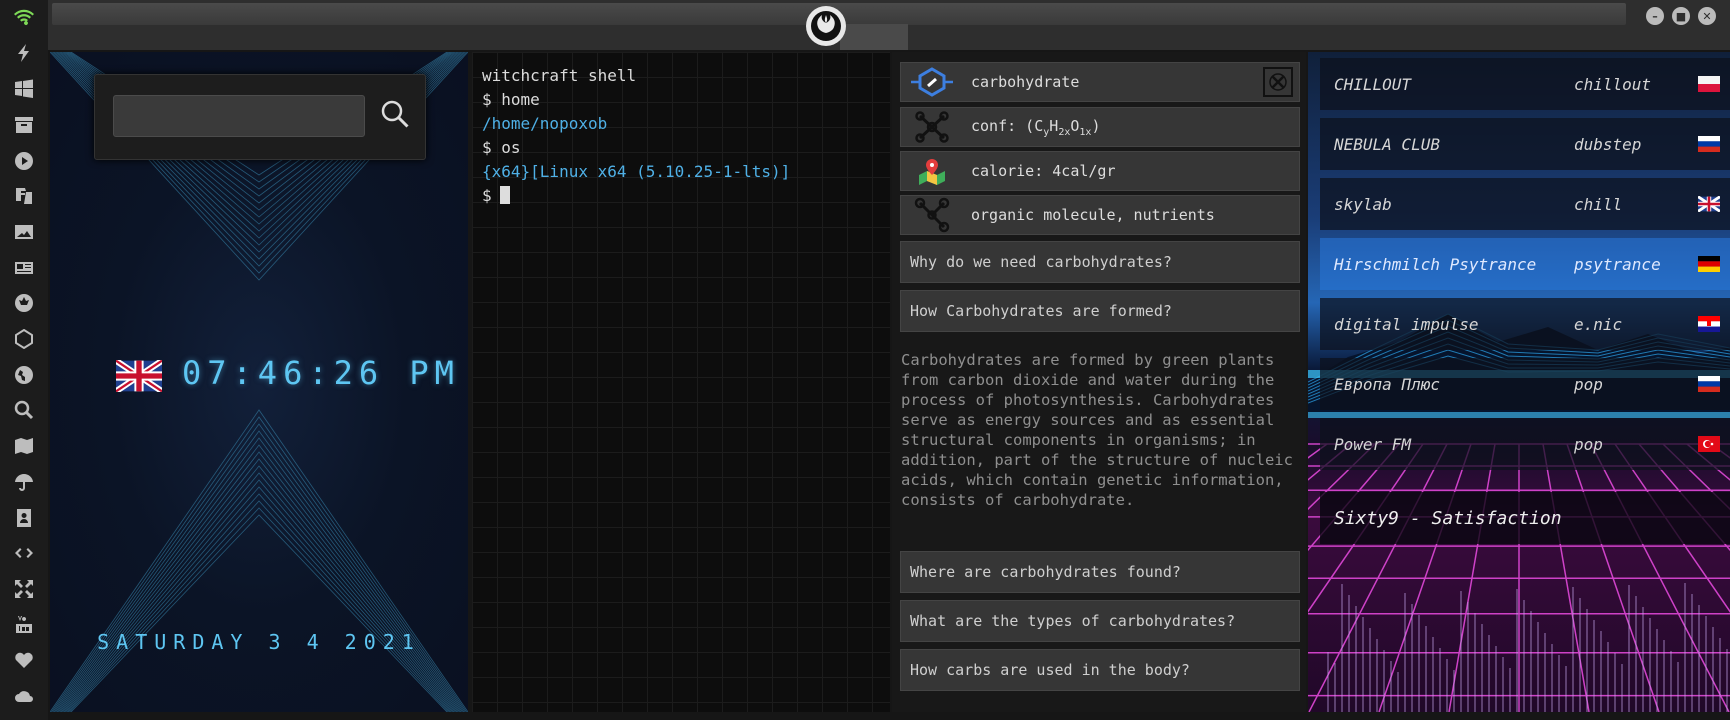  What do you see at coordinates (24, 517) in the screenshot?
I see `contact-icon` at bounding box center [24, 517].